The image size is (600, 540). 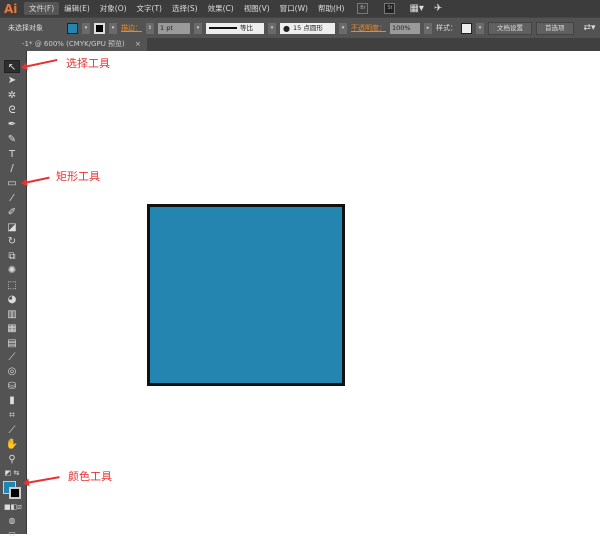 What do you see at coordinates (246, 295) in the screenshot?
I see `blue-rectangle` at bounding box center [246, 295].